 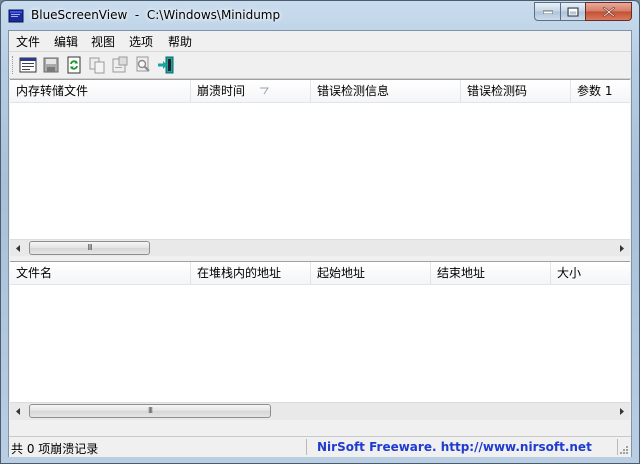 What do you see at coordinates (141, 41) in the screenshot?
I see `menu-options: 选项` at bounding box center [141, 41].